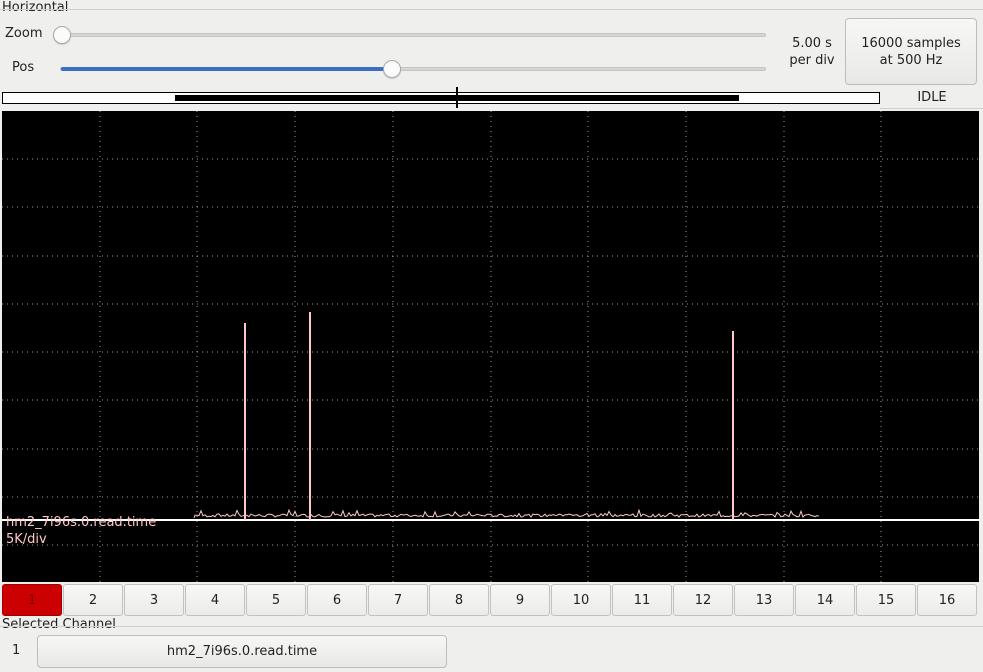 The image size is (983, 672). I want to click on section-divider, so click(491, 9).